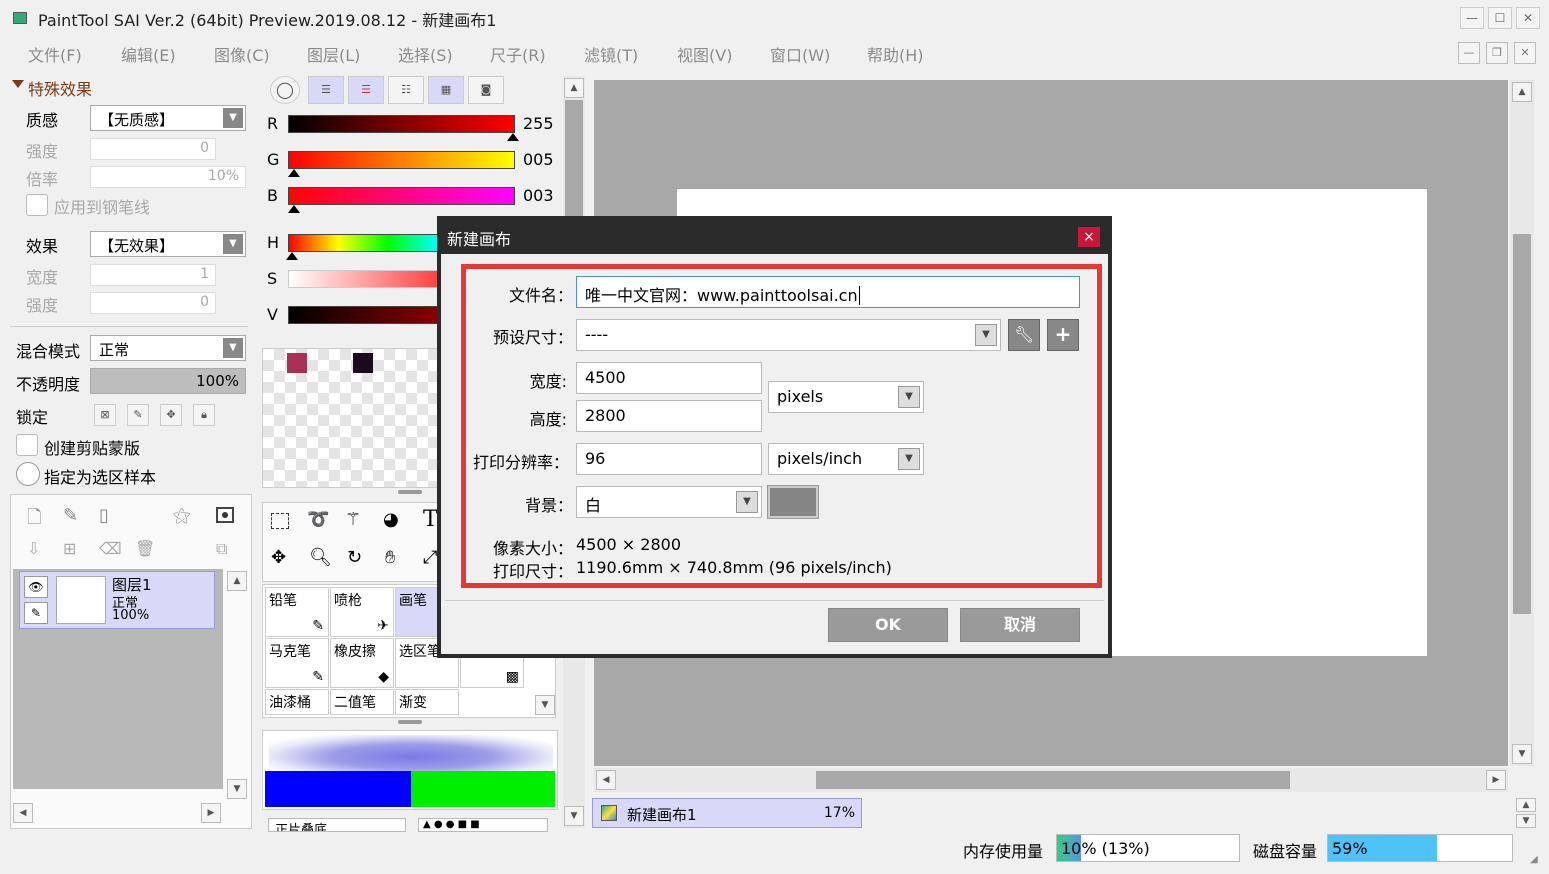 This screenshot has width=1549, height=874. Describe the element at coordinates (1024, 335) in the screenshot. I see `wrench-icon: 🔧︎` at that location.